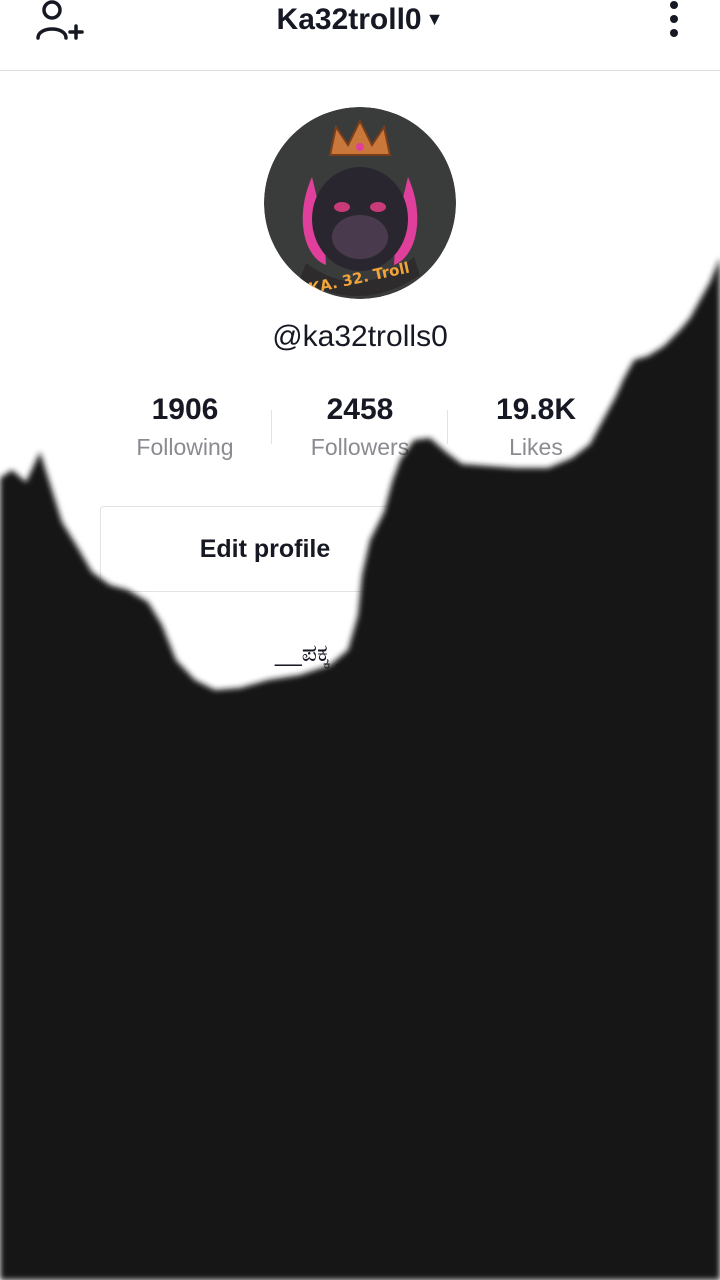 The height and width of the screenshot is (1280, 720). Describe the element at coordinates (674, 20) in the screenshot. I see `vertical-dots-icon` at that location.